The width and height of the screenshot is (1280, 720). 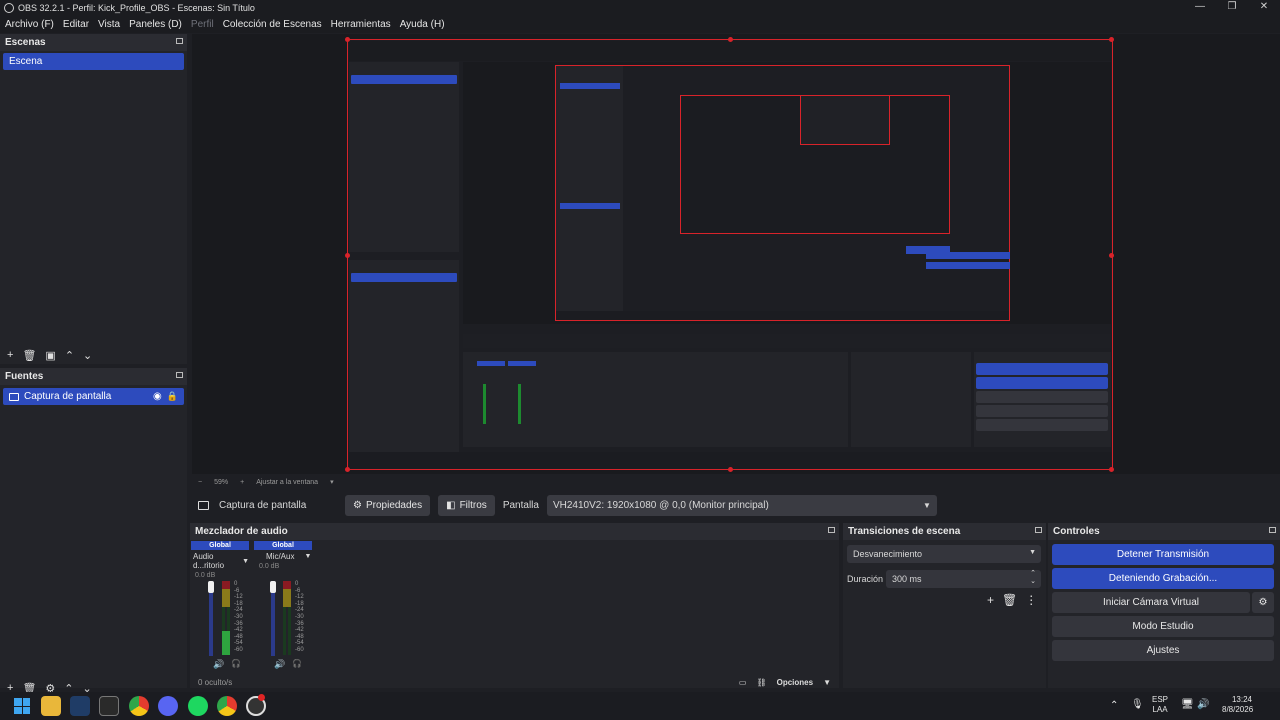 I want to click on transition-select: Desvanecimiento ▼, so click(x=944, y=554).